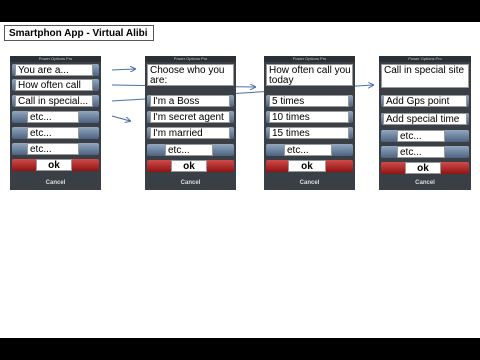 Image resolution: width=480 pixels, height=360 pixels. What do you see at coordinates (425, 76) in the screenshot?
I see `prompt-label: Call in special site` at bounding box center [425, 76].